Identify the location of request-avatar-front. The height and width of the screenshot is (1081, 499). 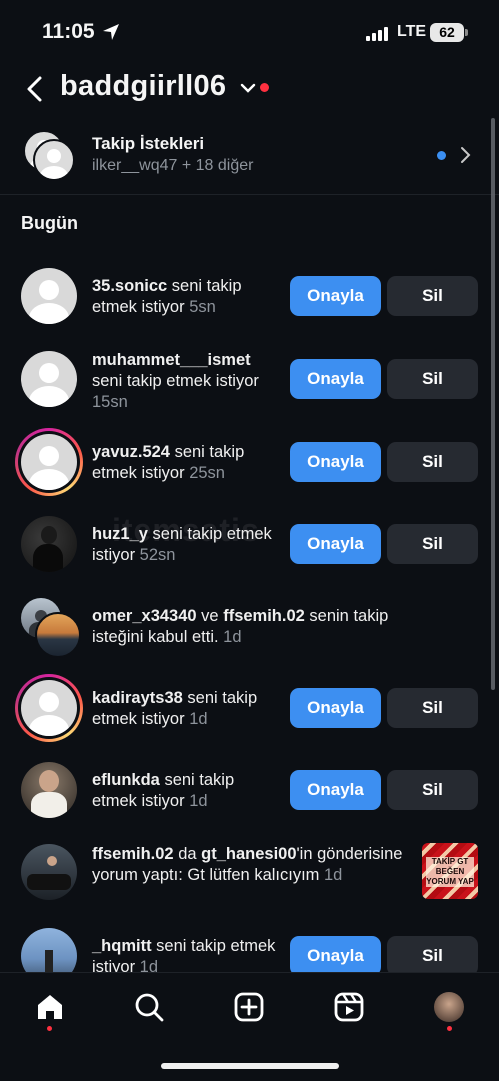
(54, 160).